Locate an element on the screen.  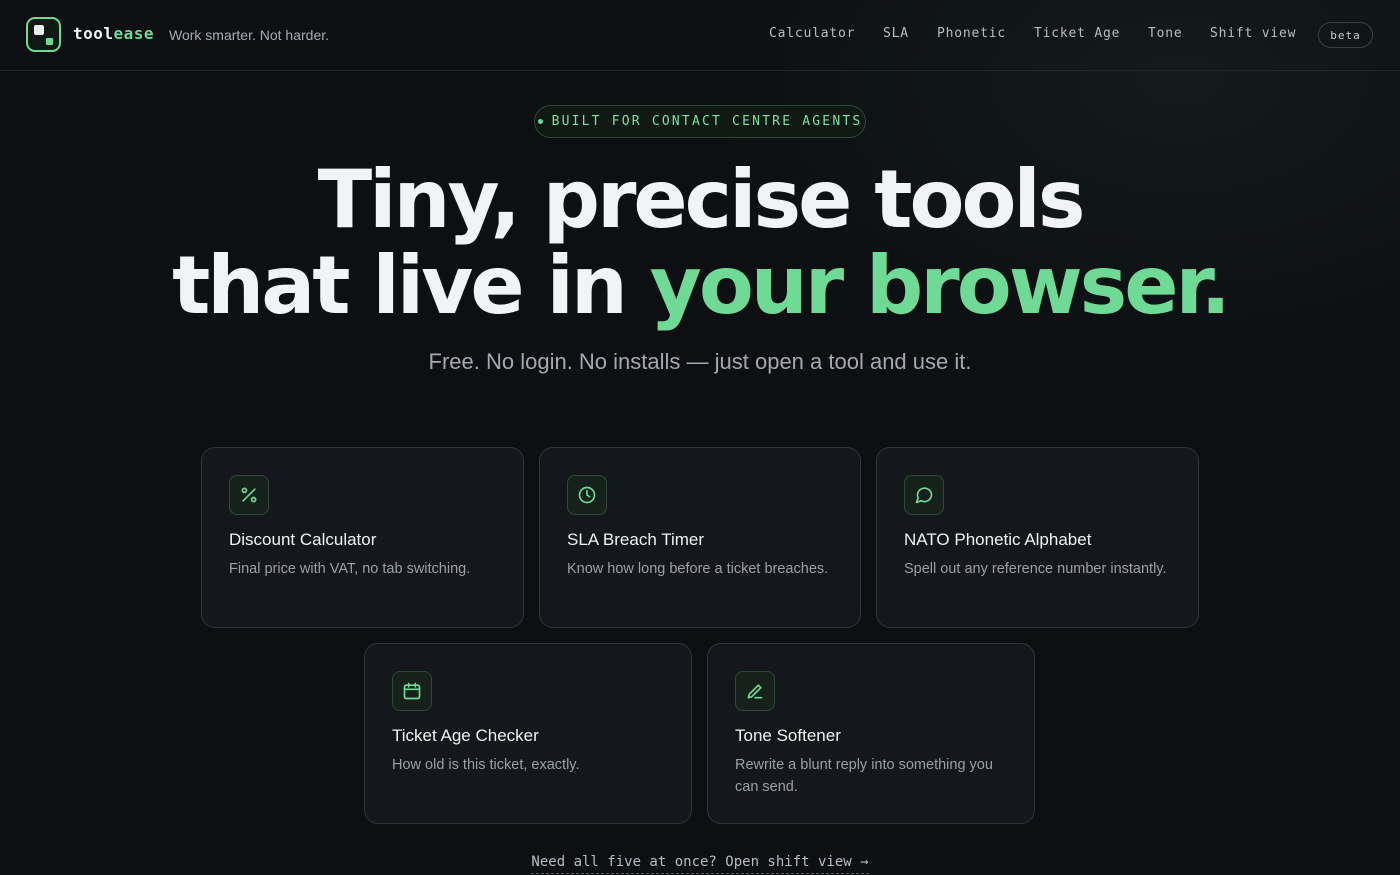
nav-link-shift-view: Shift view is located at coordinates (1253, 33).